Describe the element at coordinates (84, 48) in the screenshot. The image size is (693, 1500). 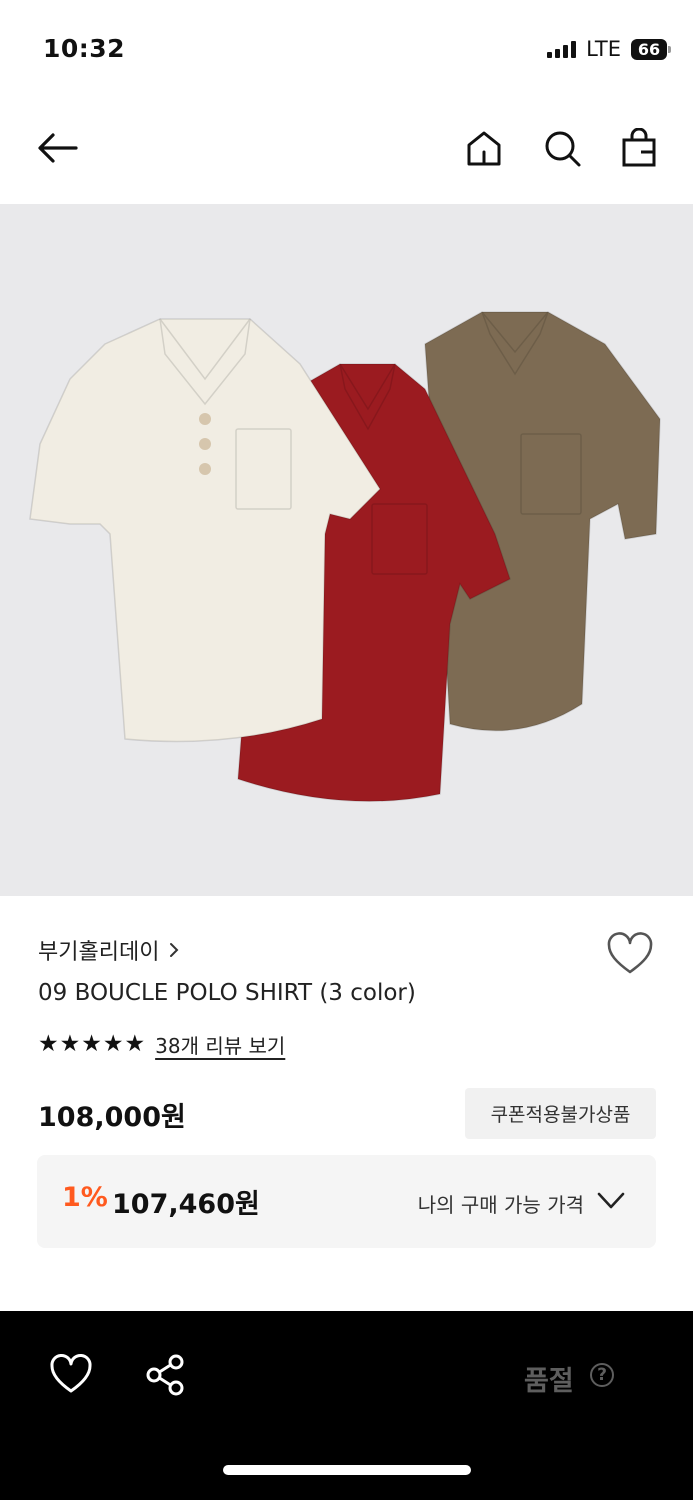
I see `status-time: 10:32` at that location.